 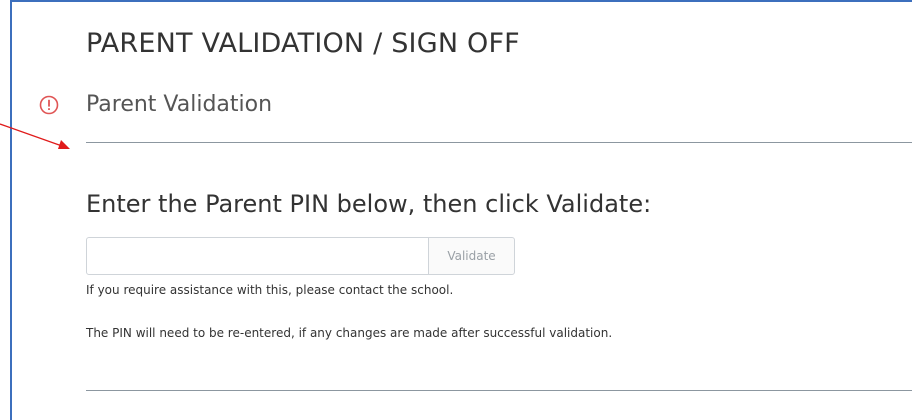 What do you see at coordinates (499, 142) in the screenshot?
I see `section-divider` at bounding box center [499, 142].